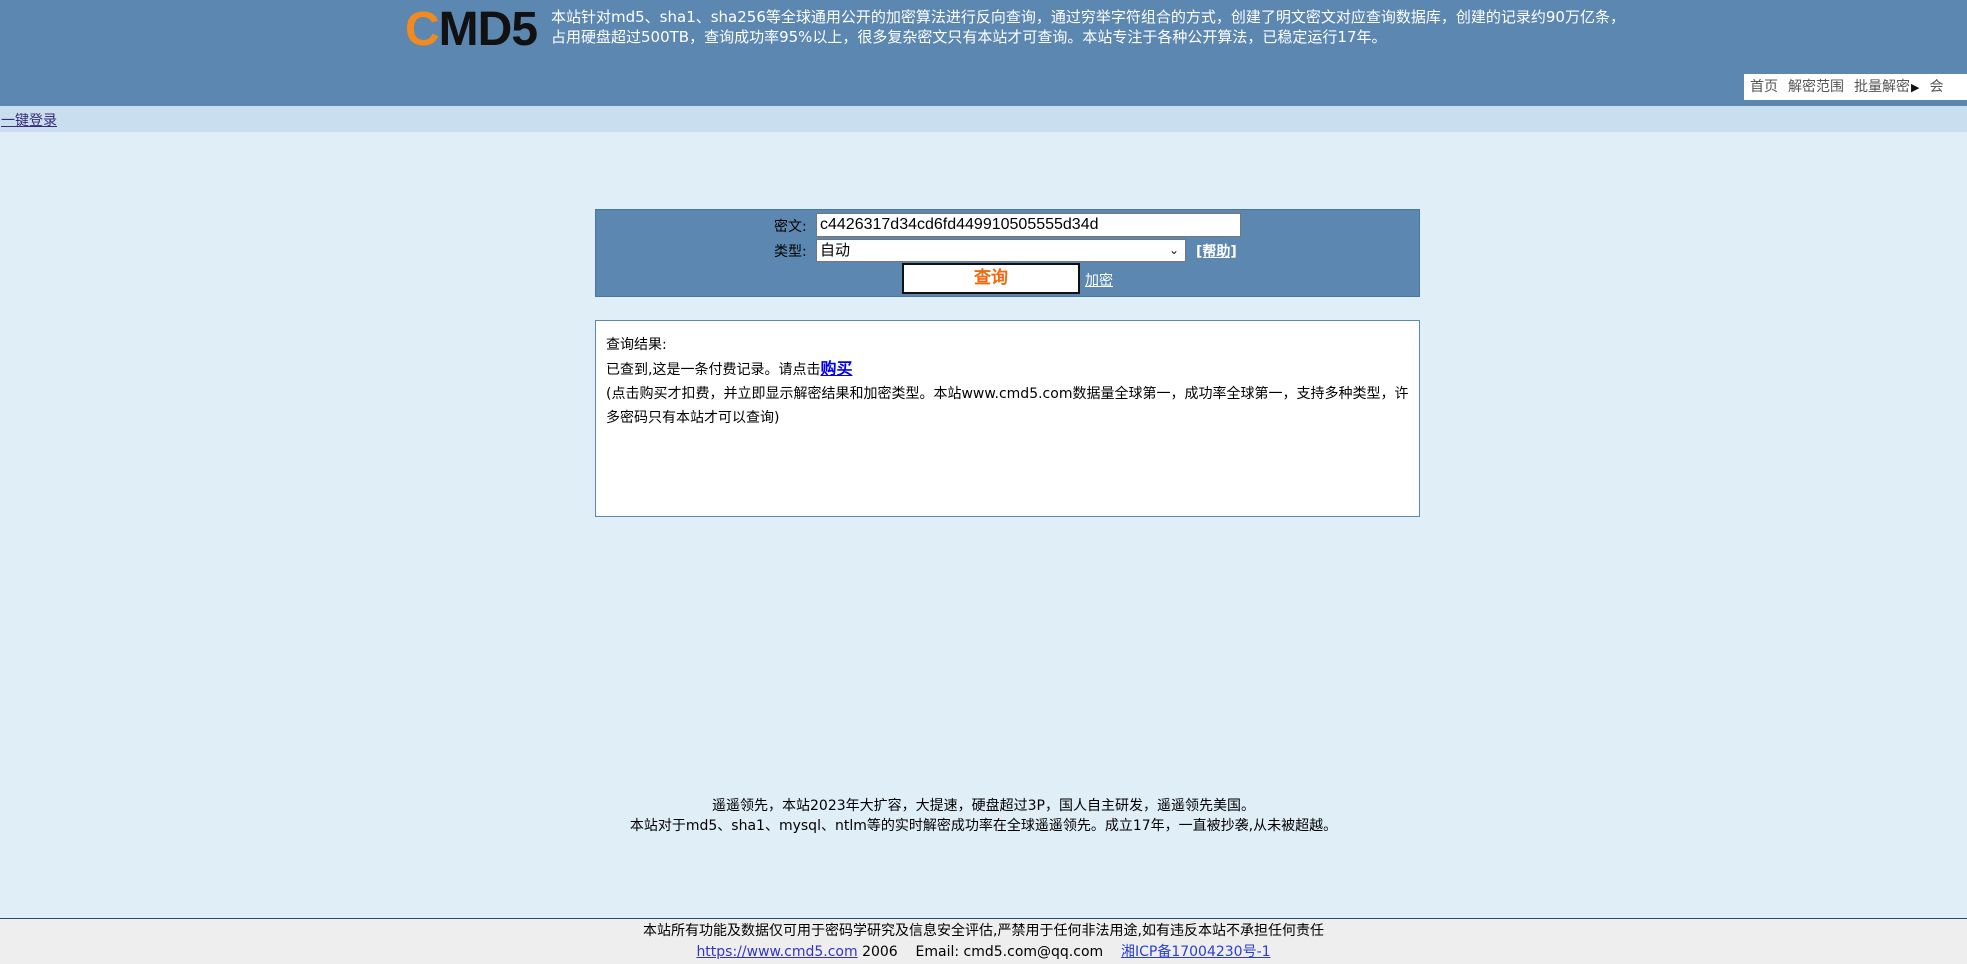 This screenshot has height=964, width=1967. I want to click on nav-member: 会, so click(1936, 87).